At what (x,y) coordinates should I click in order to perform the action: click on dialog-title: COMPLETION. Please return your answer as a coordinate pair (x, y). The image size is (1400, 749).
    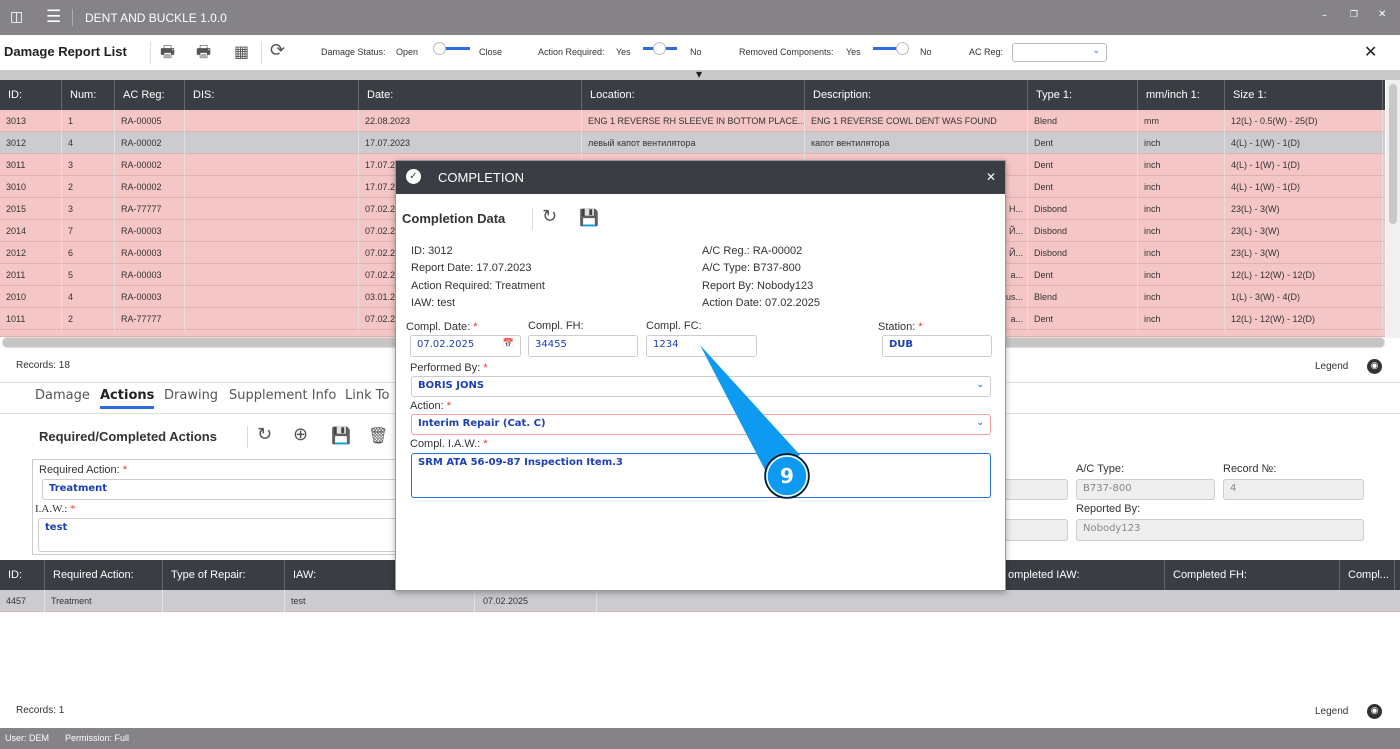
    Looking at the image, I should click on (481, 177).